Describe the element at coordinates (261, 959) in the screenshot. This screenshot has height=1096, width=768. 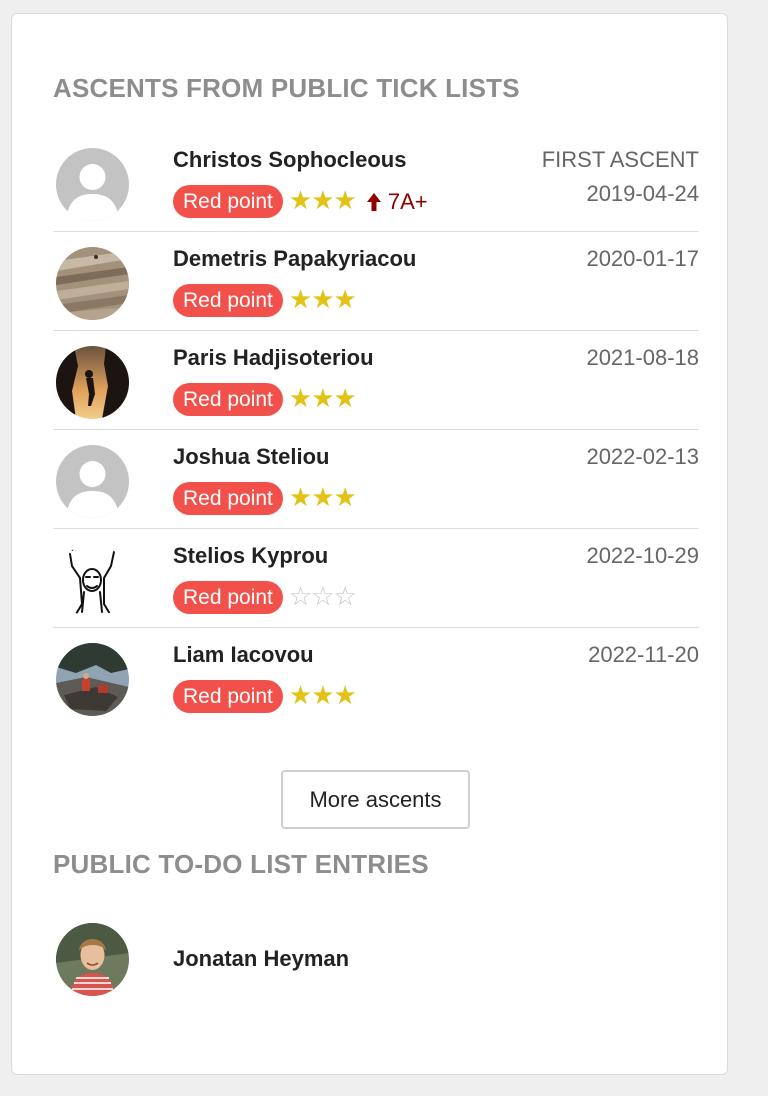
I see `climber-name-link: Jonatan Heyman` at that location.